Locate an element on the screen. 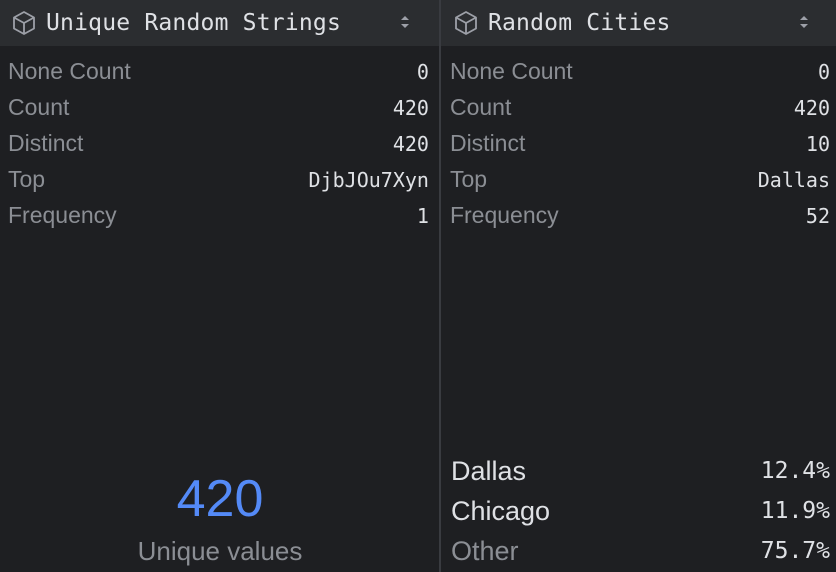 The image size is (836, 572). frequency-row-other: Other 75.7% is located at coordinates (638, 553).